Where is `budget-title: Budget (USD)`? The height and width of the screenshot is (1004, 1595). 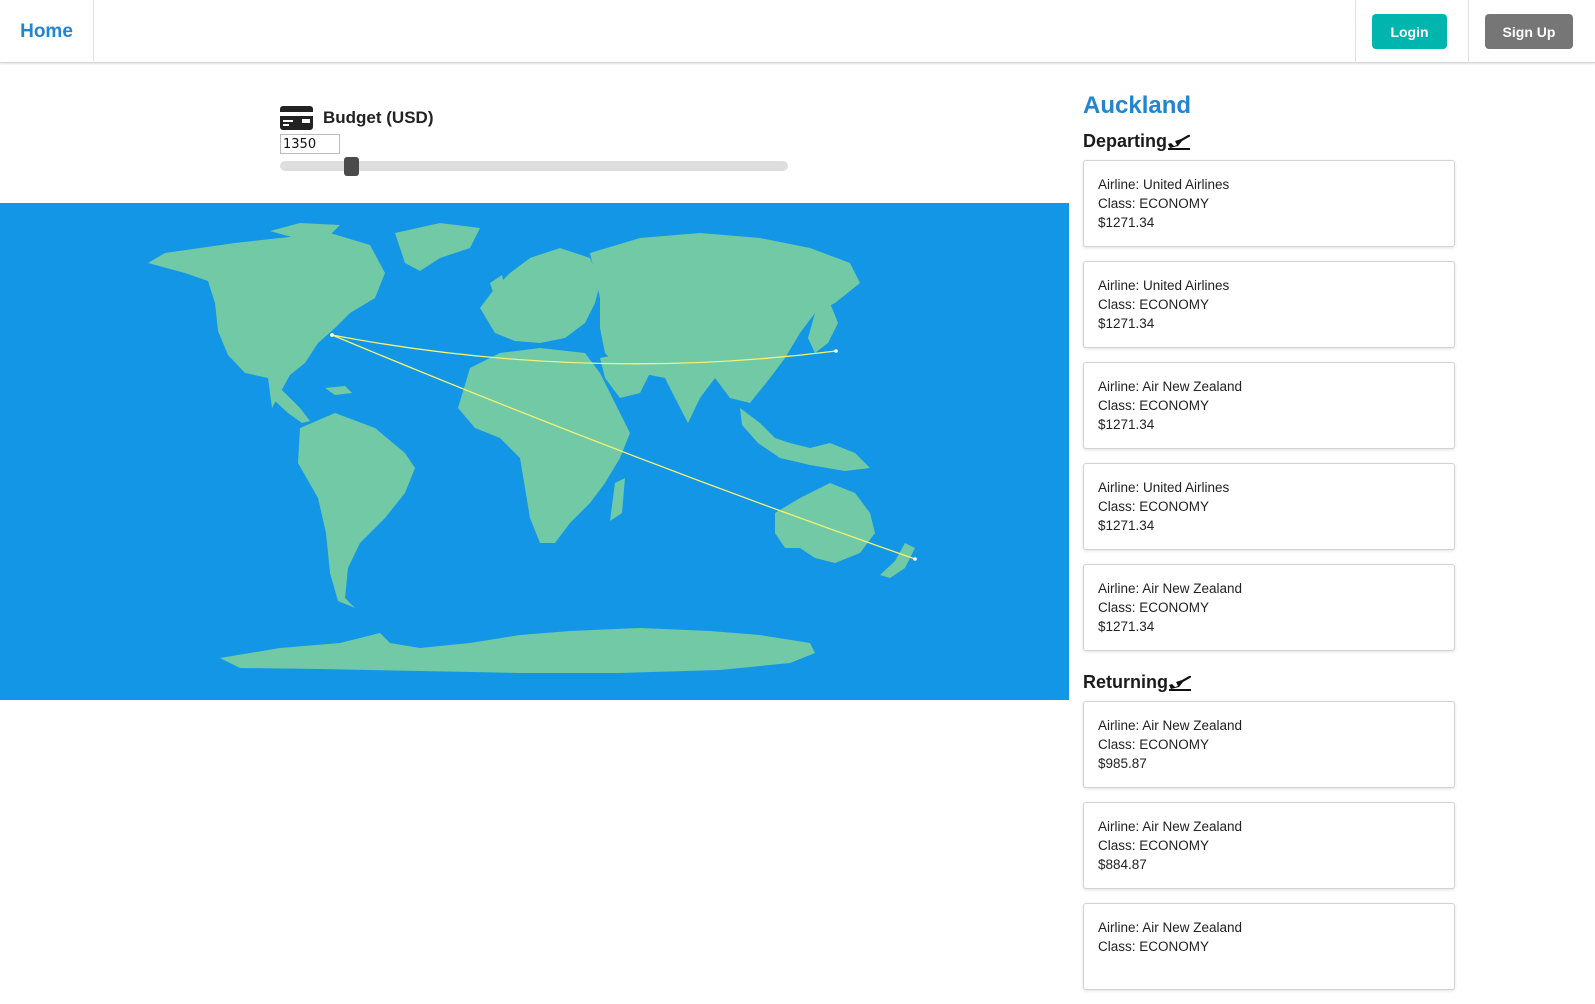 budget-title: Budget (USD) is located at coordinates (378, 117).